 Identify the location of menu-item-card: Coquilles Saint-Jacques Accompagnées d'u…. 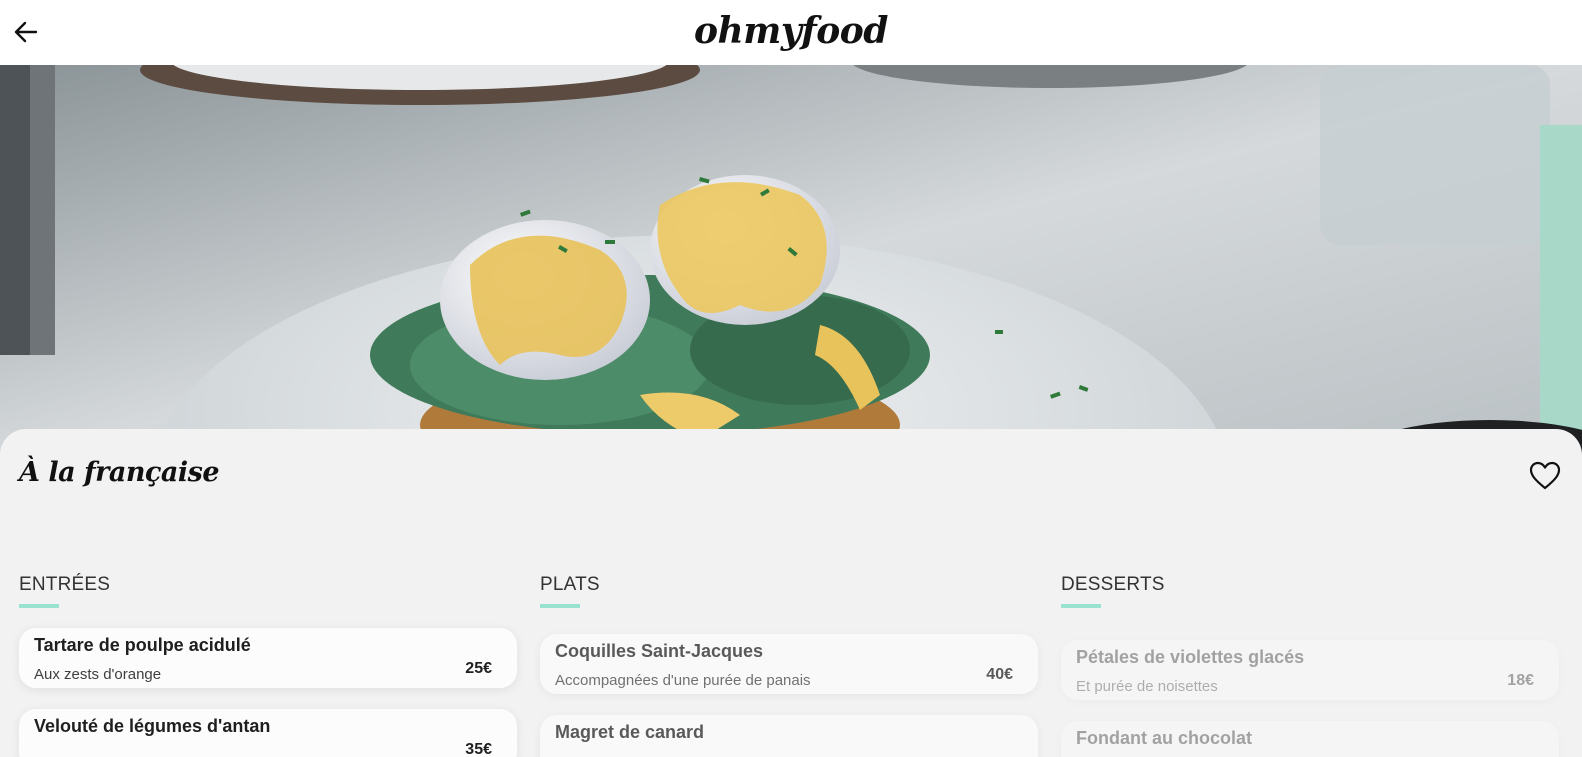
(789, 664).